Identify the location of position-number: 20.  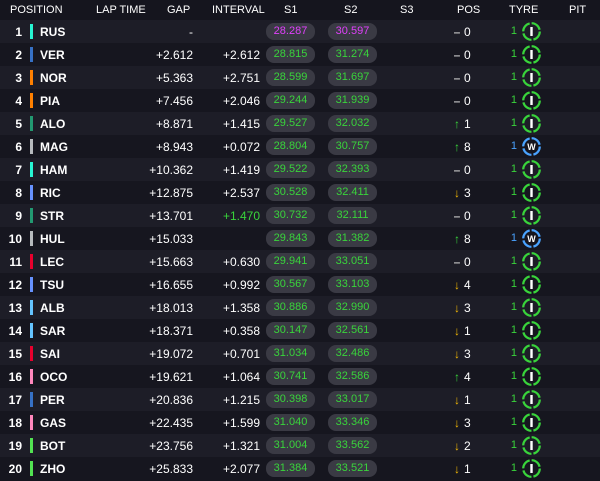
(15, 469).